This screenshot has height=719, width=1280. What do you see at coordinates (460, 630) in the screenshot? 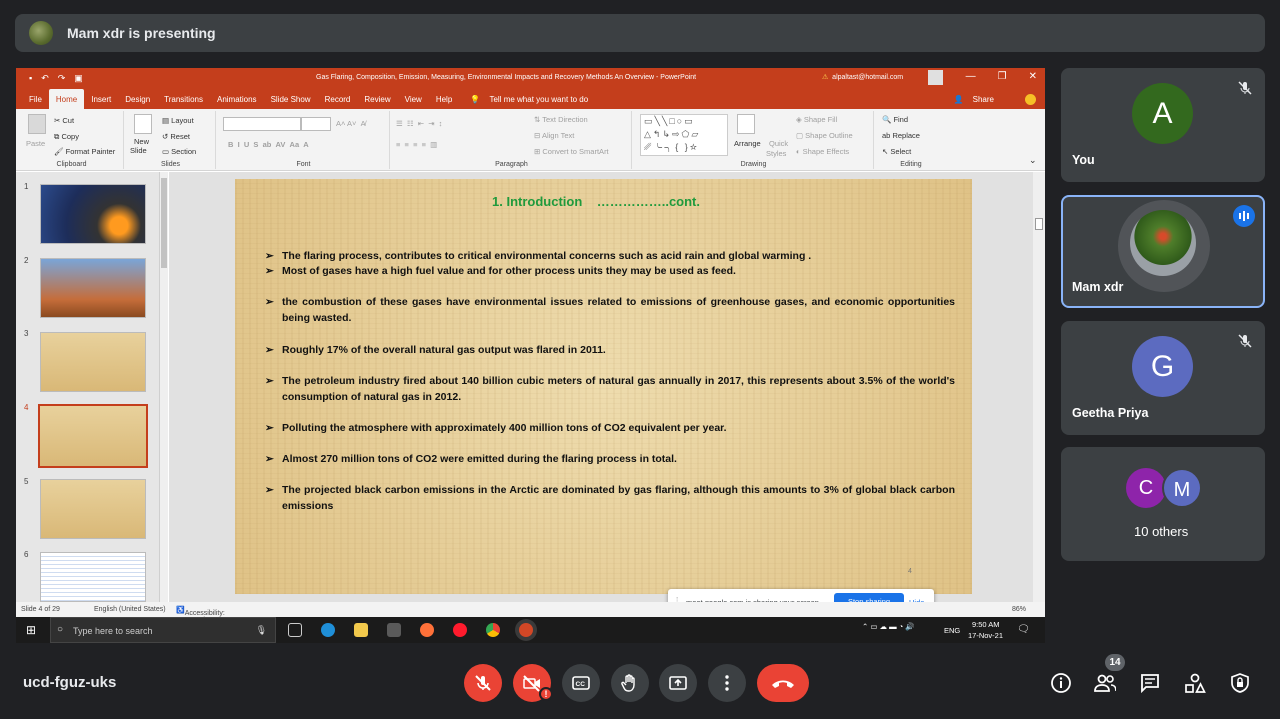
I see `opera-icon` at bounding box center [460, 630].